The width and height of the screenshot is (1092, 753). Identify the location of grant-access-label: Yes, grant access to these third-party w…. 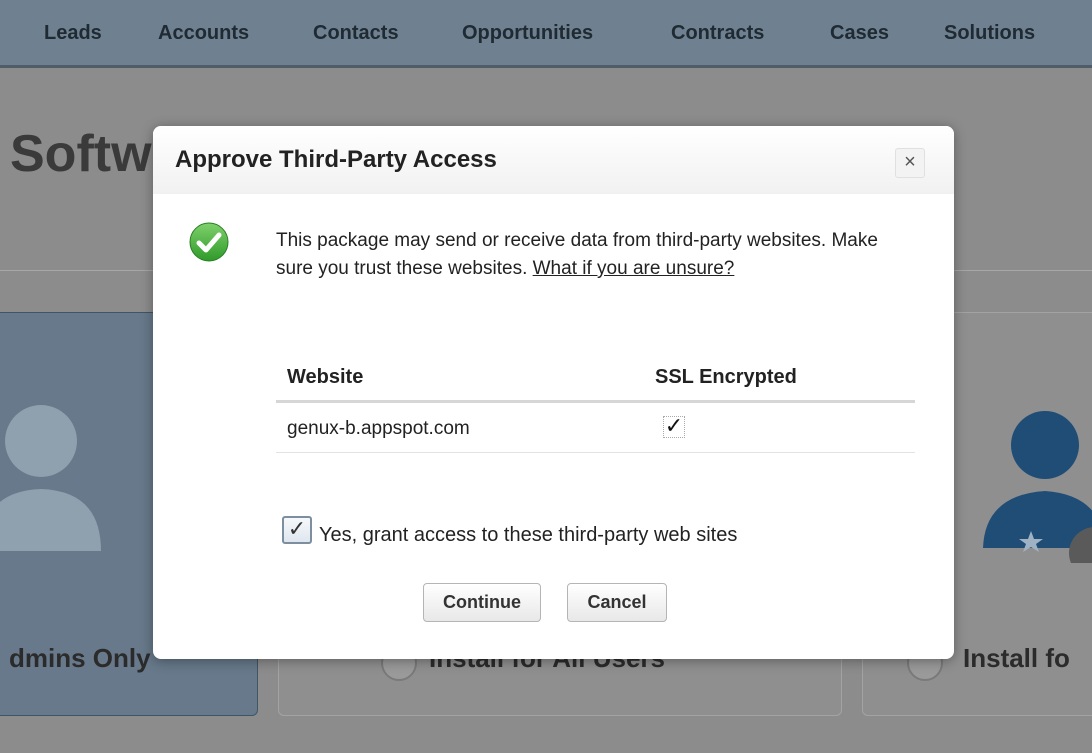
(528, 535).